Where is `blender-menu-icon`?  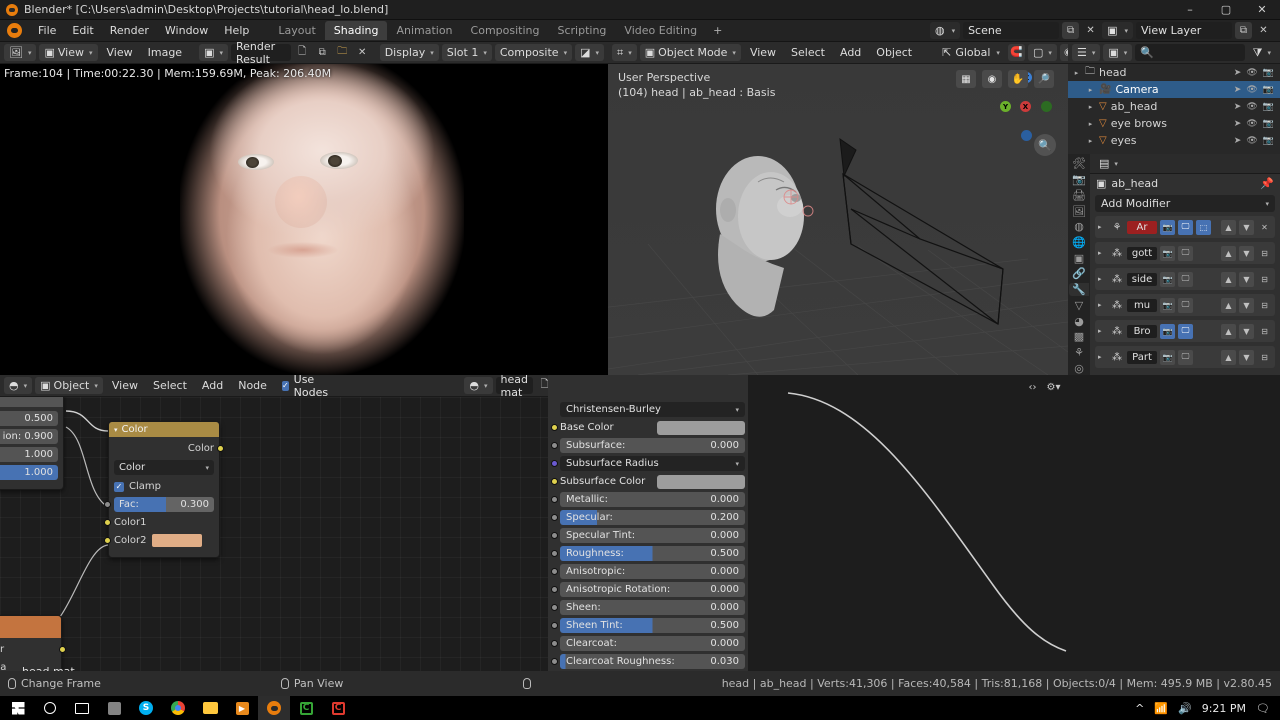 blender-menu-icon is located at coordinates (14, 30).